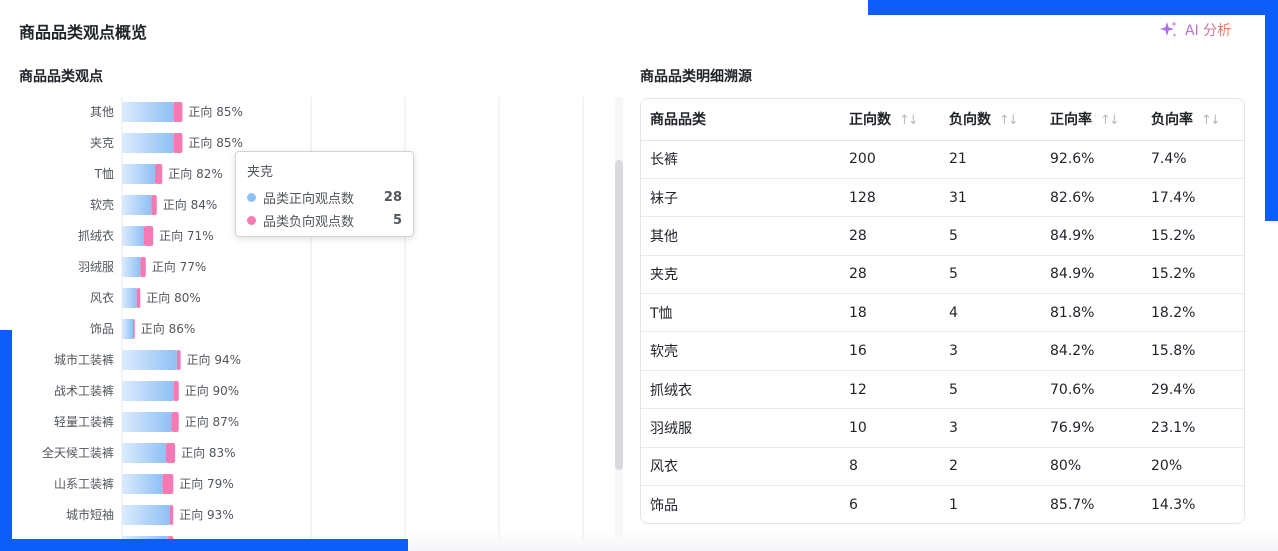  I want to click on sparkle-icon, so click(1168, 29).